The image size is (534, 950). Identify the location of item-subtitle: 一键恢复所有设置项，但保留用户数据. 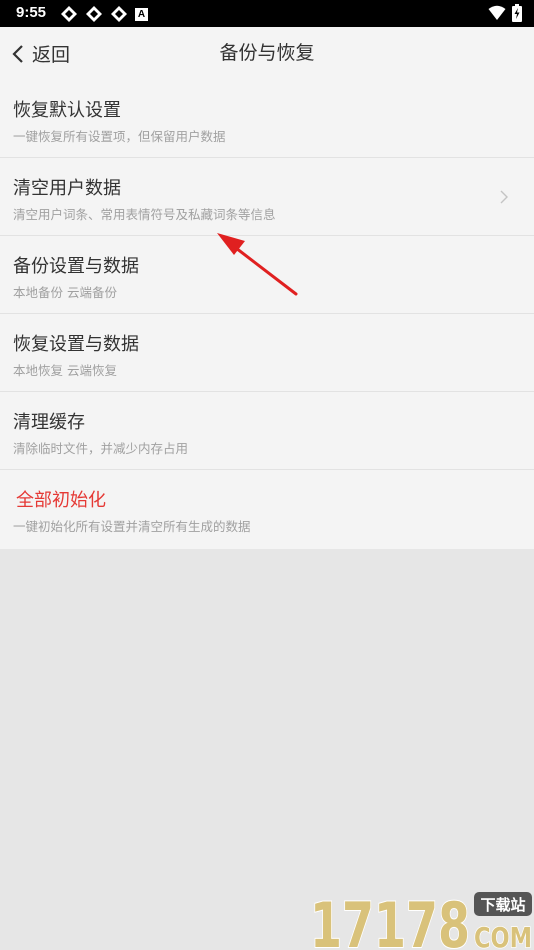
(119, 136).